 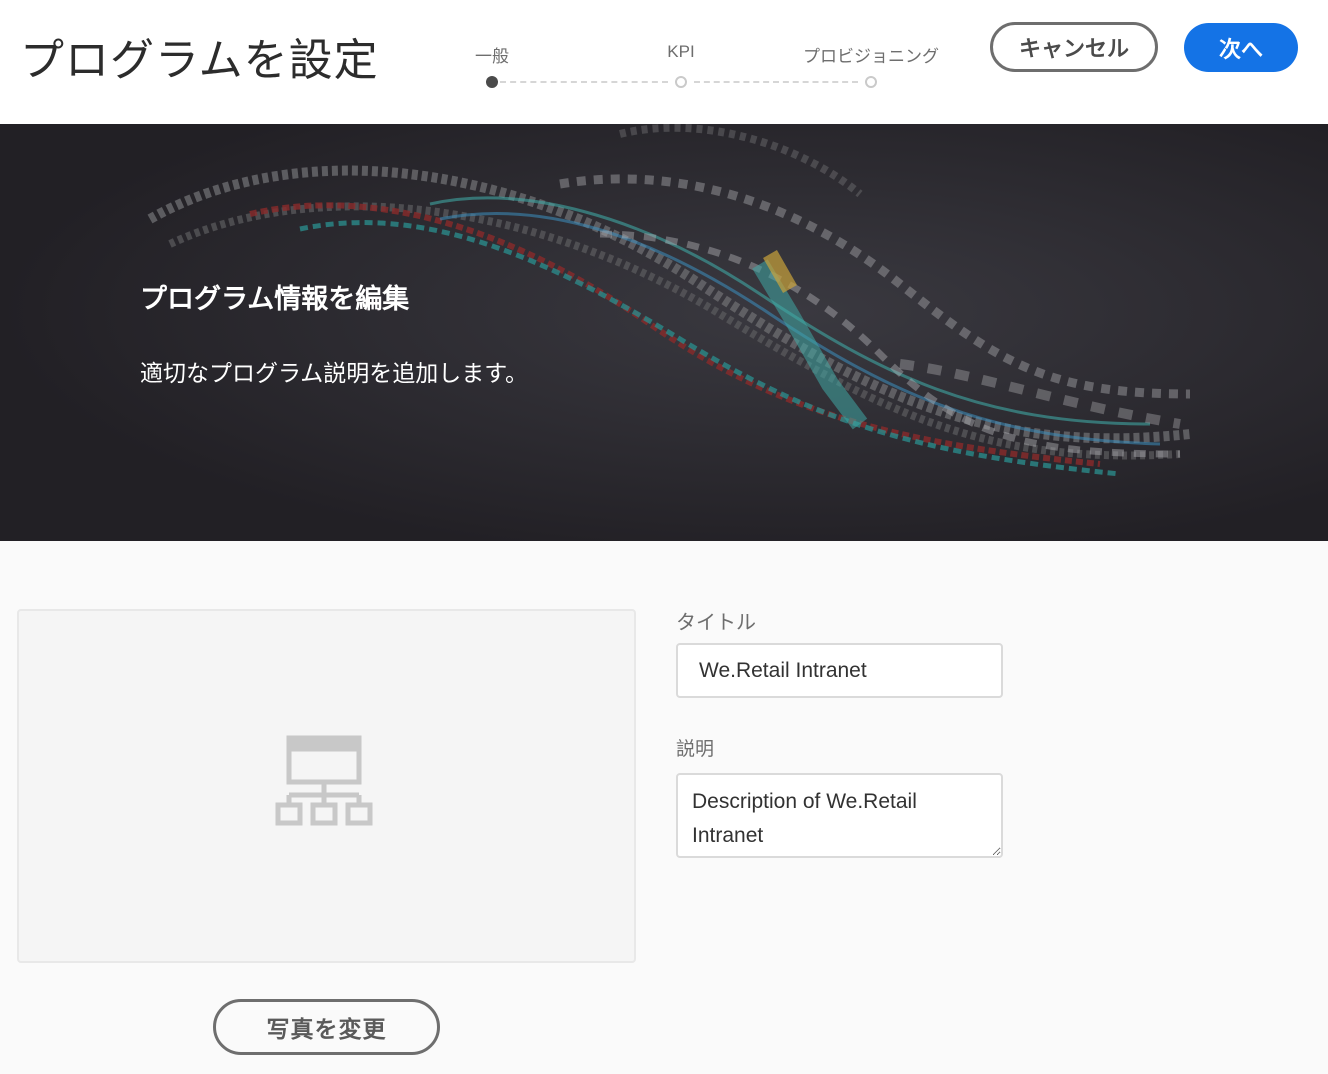 I want to click on description-textarea: Description of We.Retail Intranet, so click(x=839, y=815).